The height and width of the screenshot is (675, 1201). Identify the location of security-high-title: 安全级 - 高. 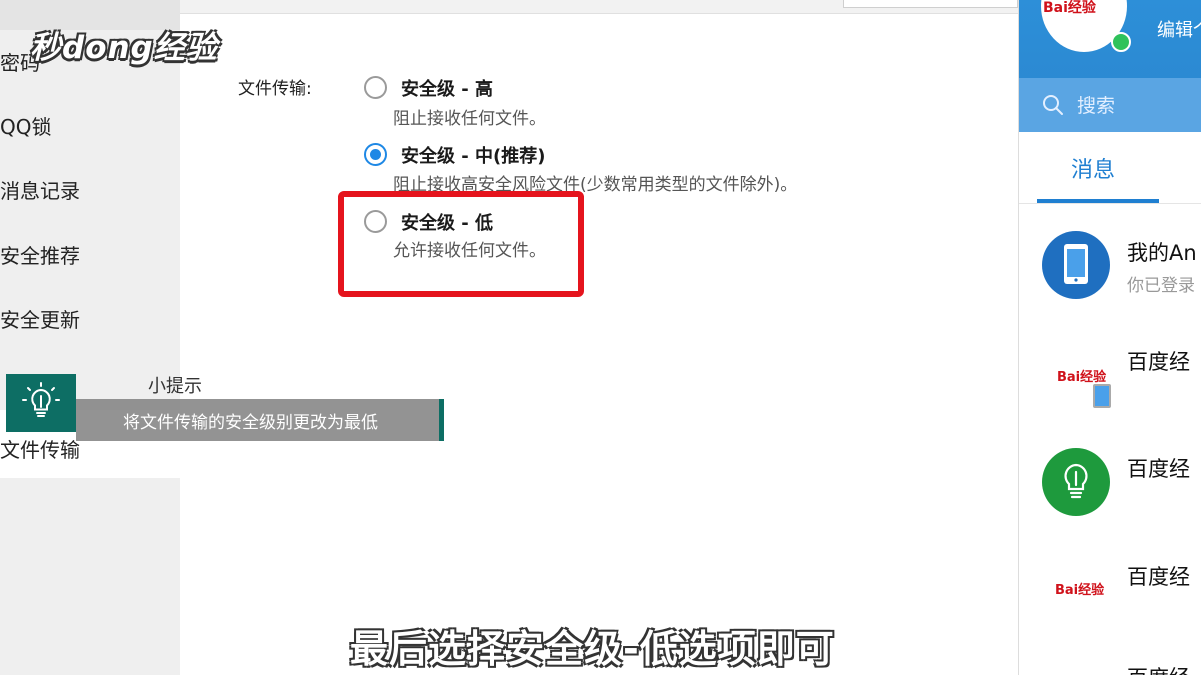
(447, 88).